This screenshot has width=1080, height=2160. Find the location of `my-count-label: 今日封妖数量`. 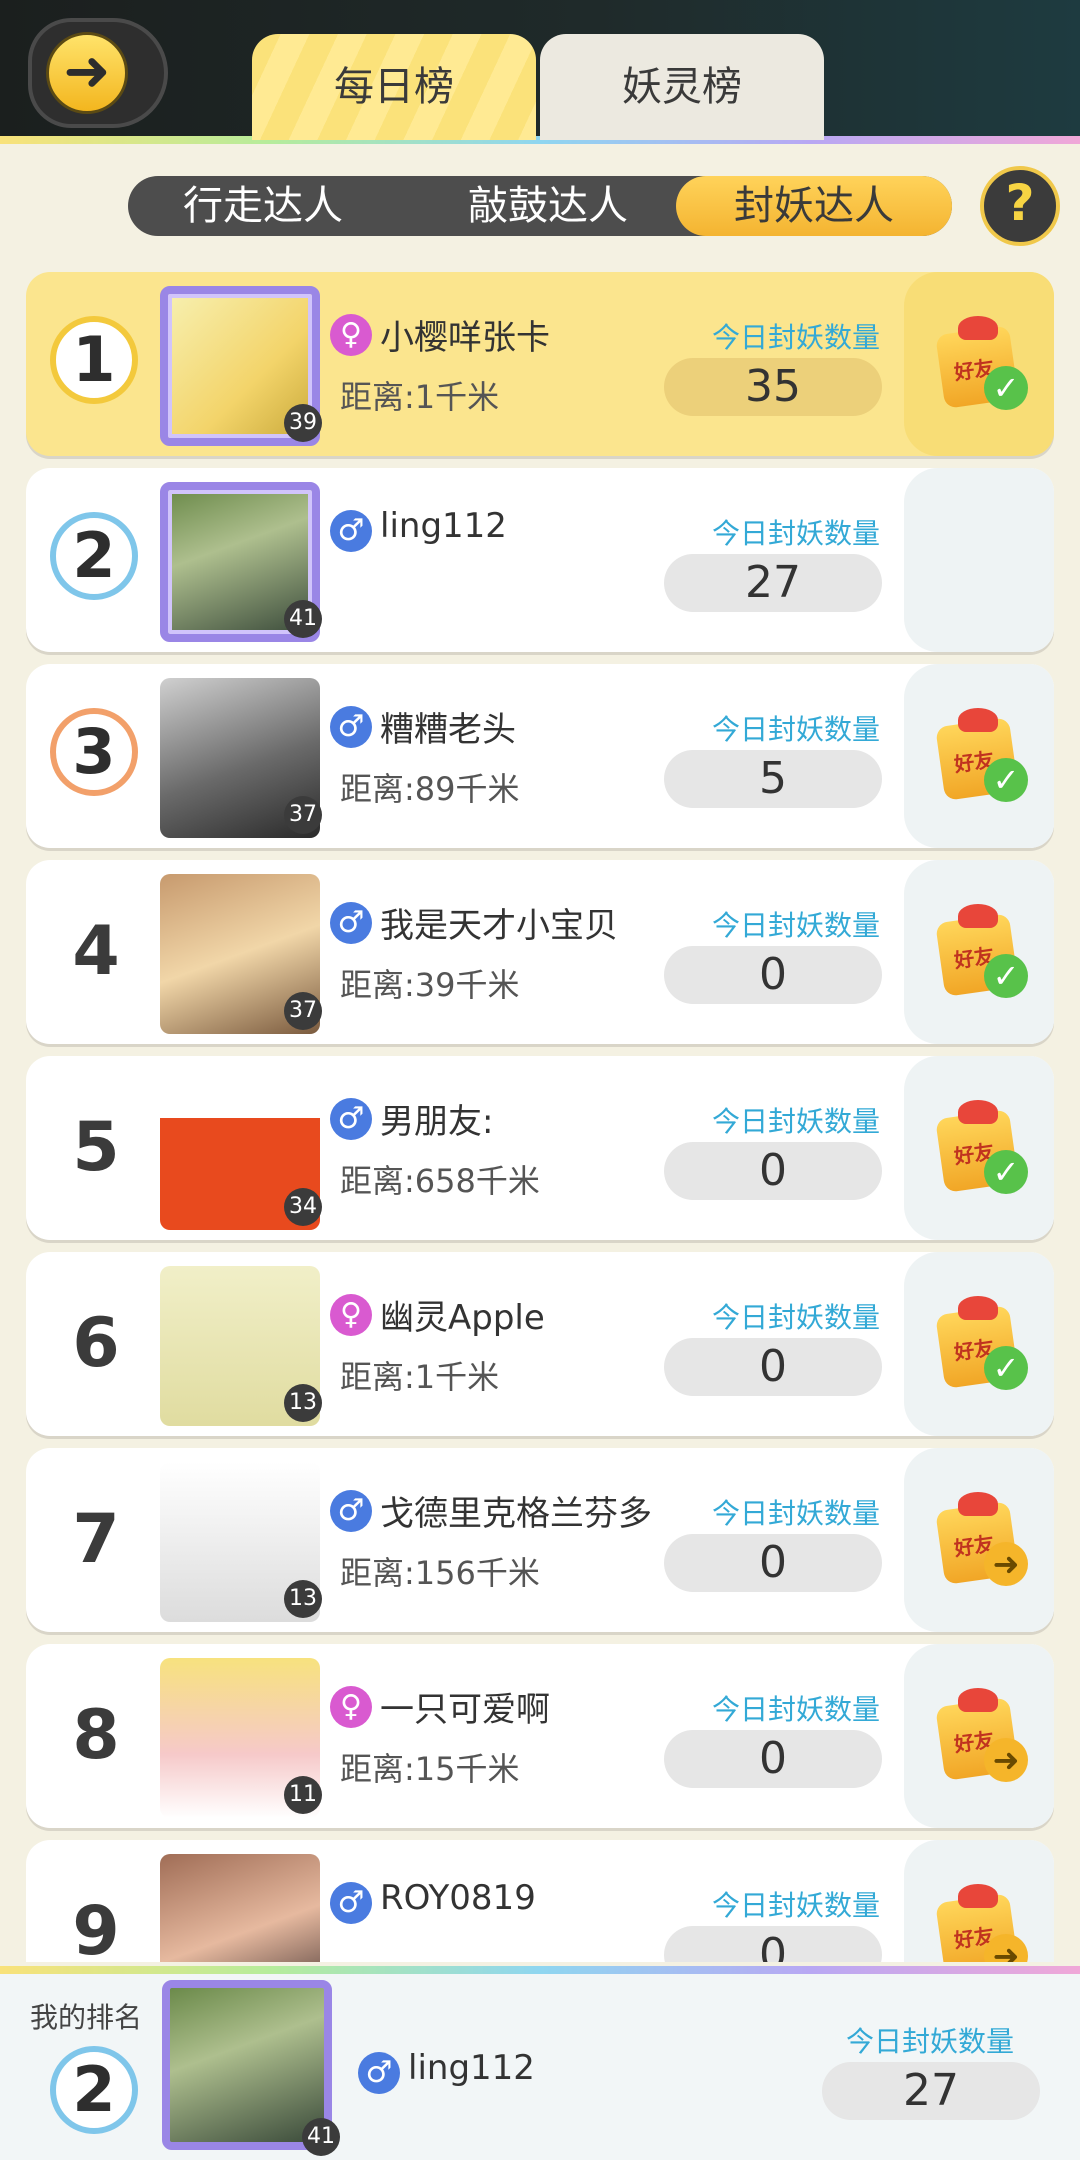

my-count-label: 今日封妖数量 is located at coordinates (929, 2041).